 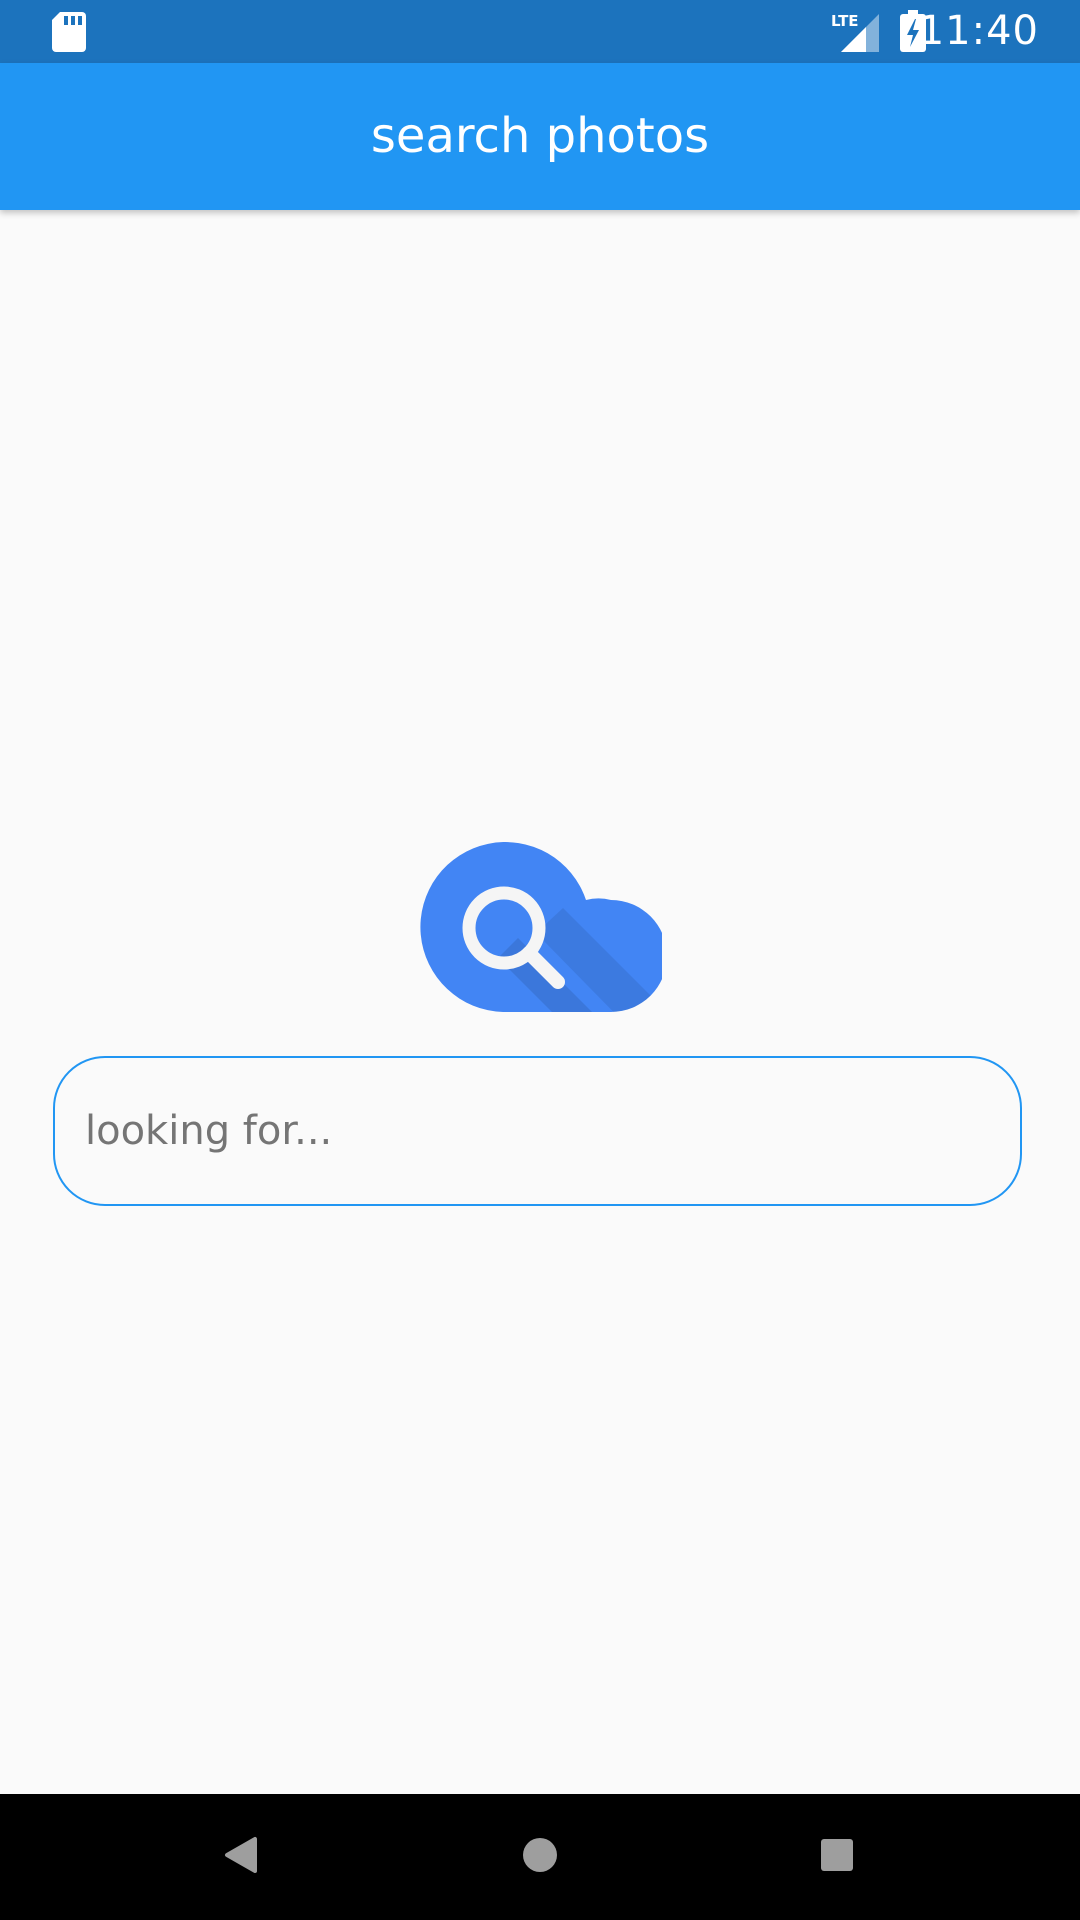 I want to click on status-time: 11:40, so click(x=978, y=31).